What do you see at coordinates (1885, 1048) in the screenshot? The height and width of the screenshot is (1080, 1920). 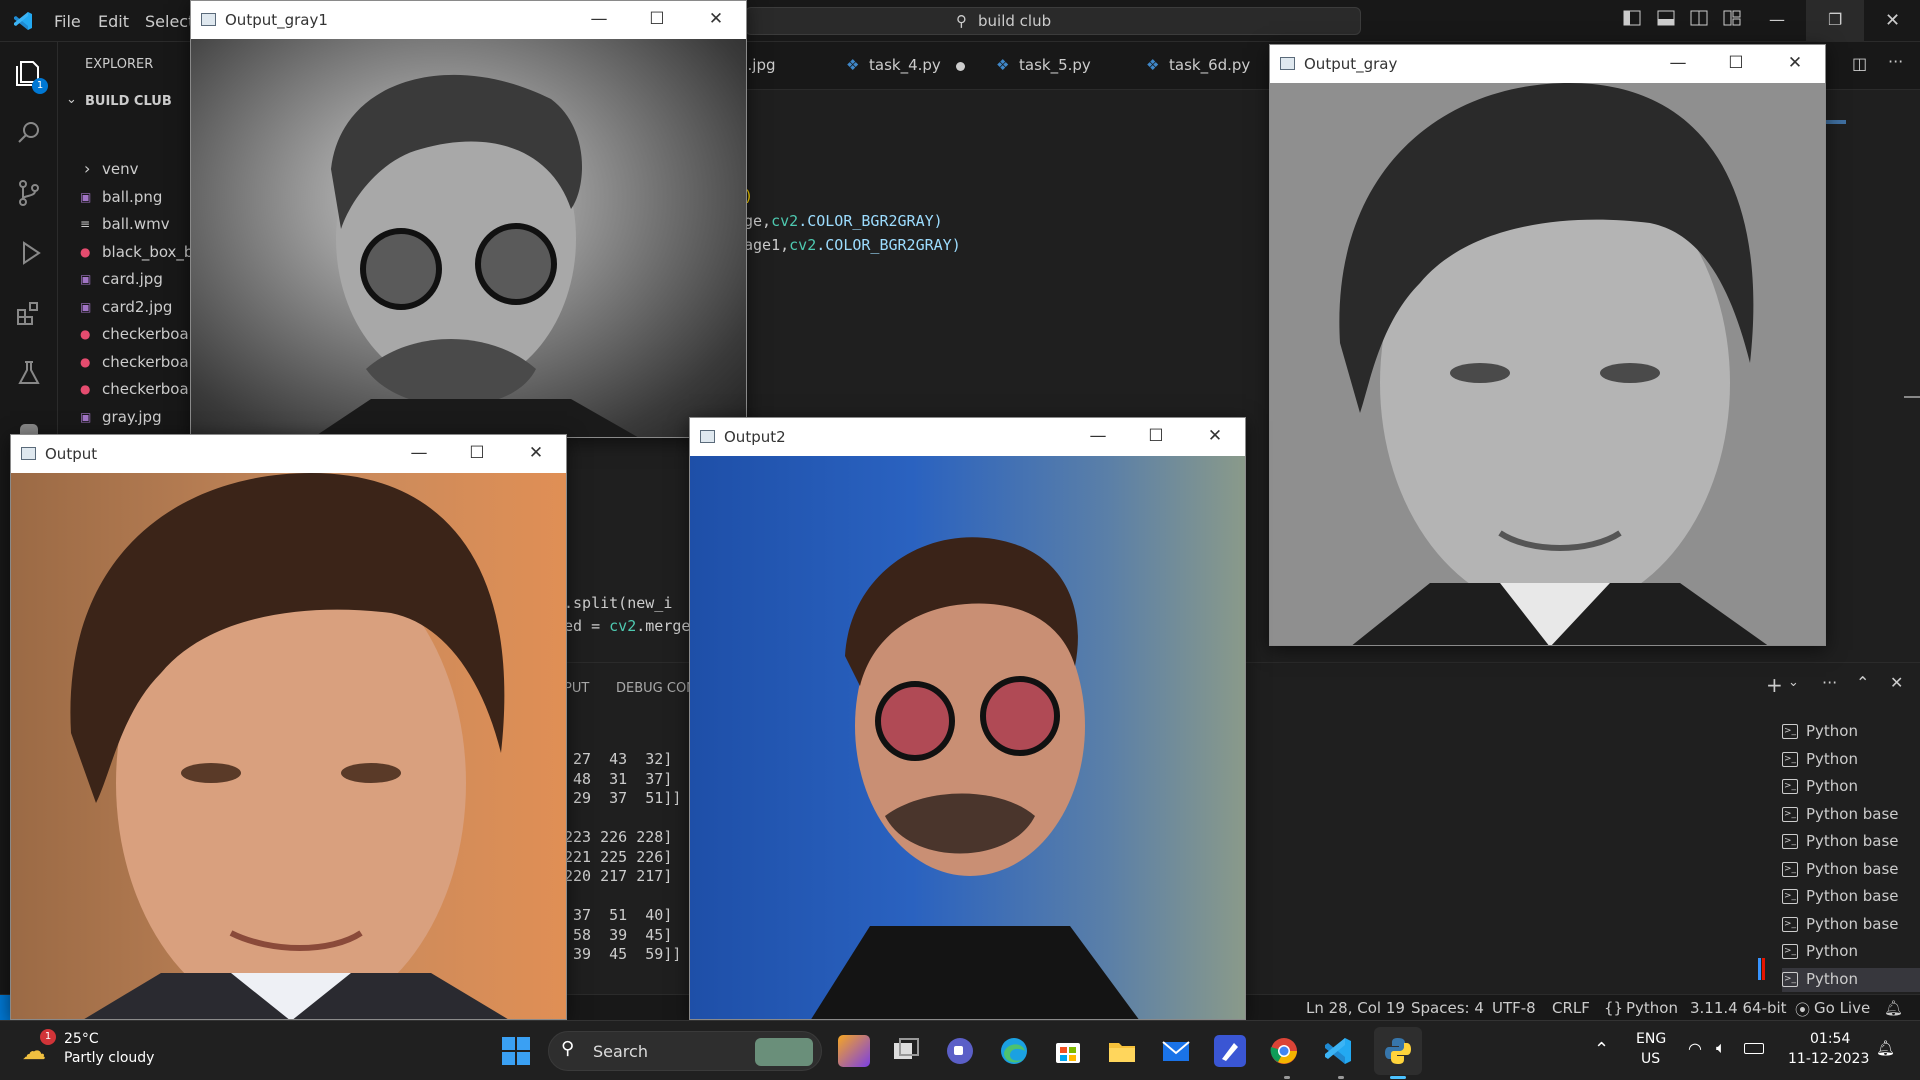 I see `notification-bell-icon: 🔔︎` at bounding box center [1885, 1048].